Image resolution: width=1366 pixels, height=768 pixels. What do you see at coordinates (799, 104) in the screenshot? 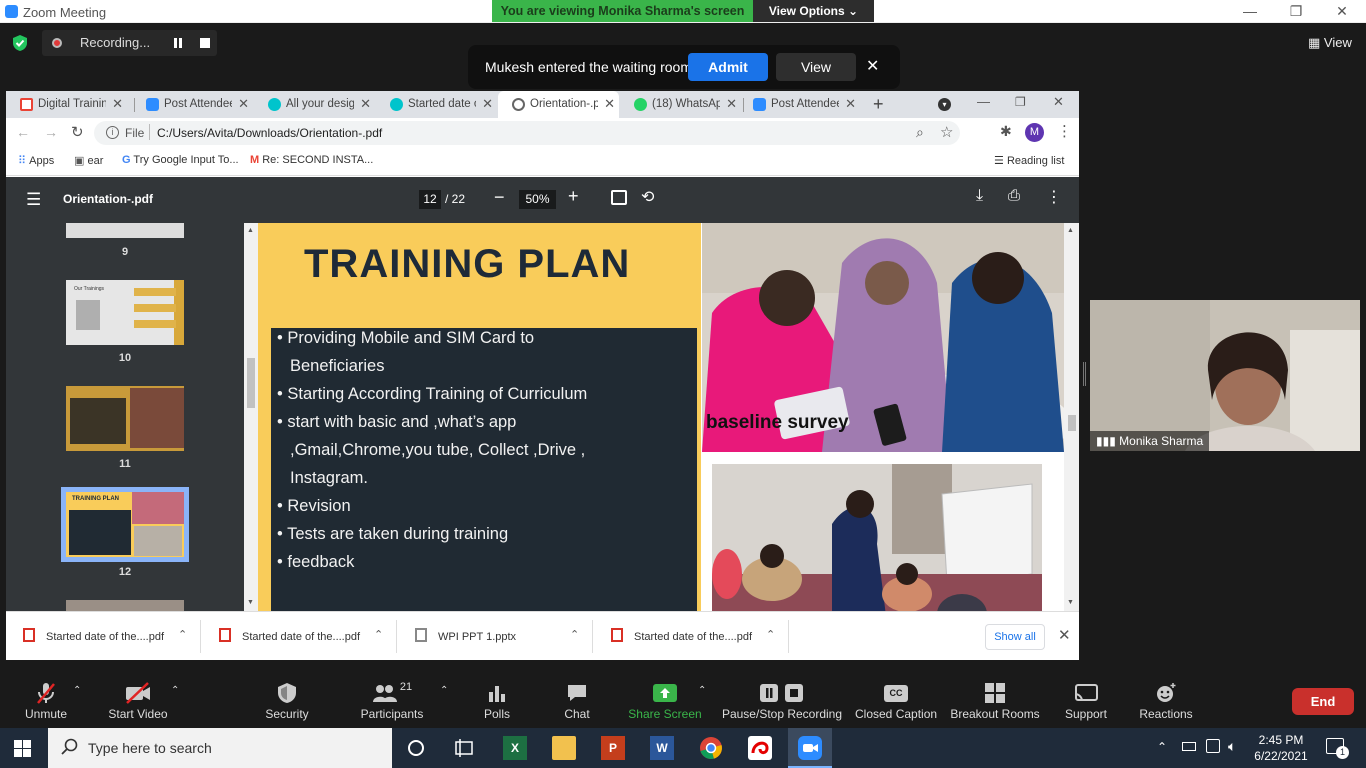
I see `tab-post-attendee-2: Post Attendee ✕` at bounding box center [799, 104].